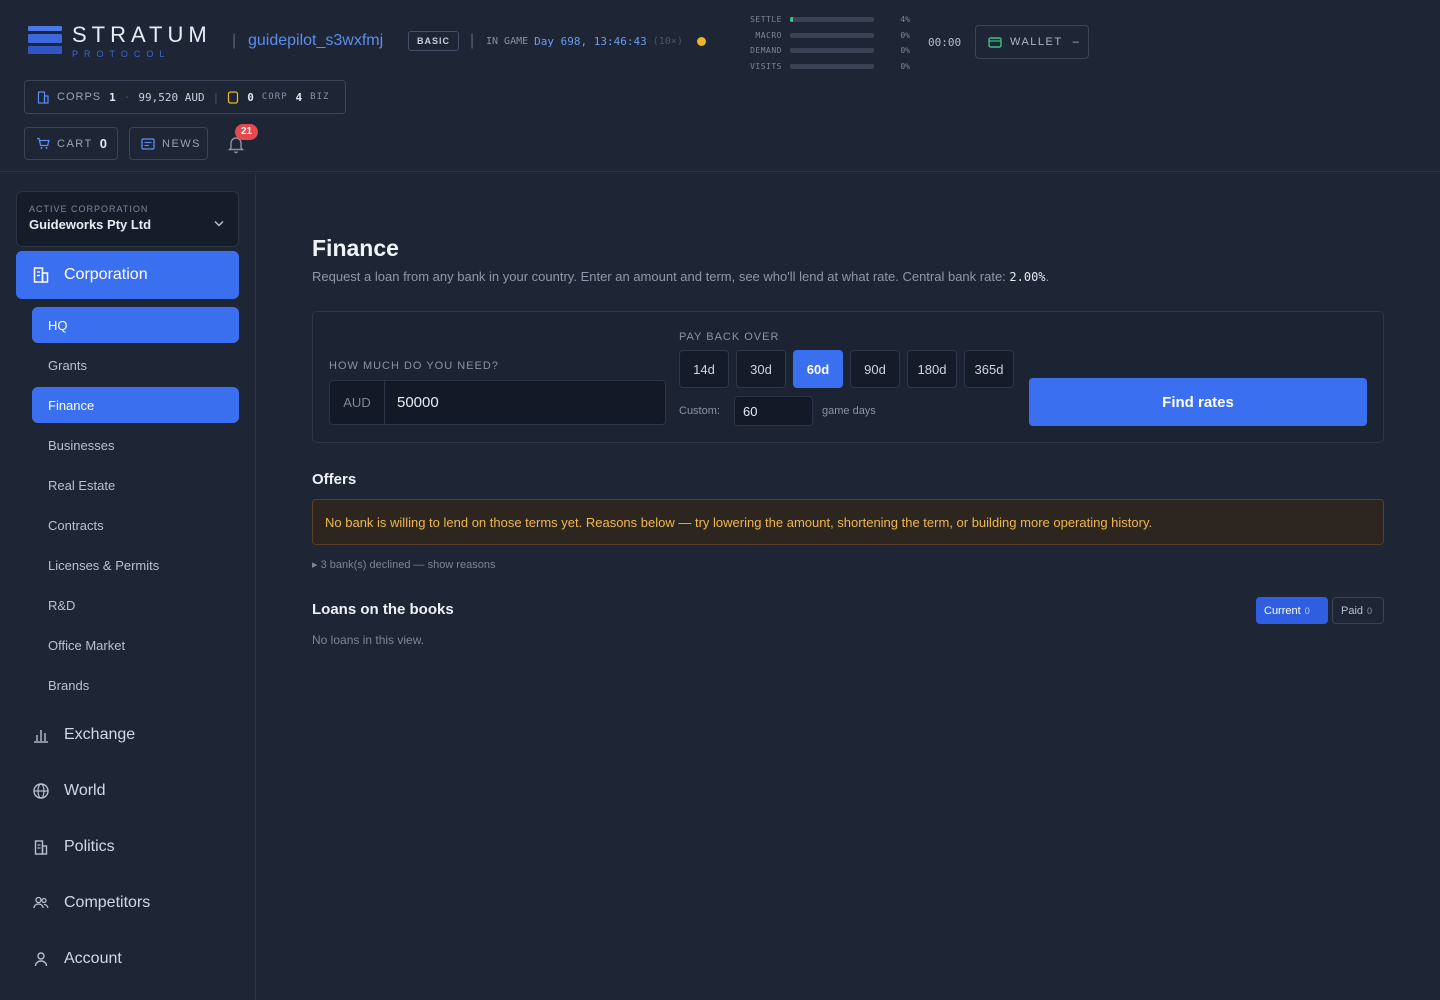 This screenshot has height=1000, width=1440. Describe the element at coordinates (43, 97) in the screenshot. I see `building-icon` at that location.